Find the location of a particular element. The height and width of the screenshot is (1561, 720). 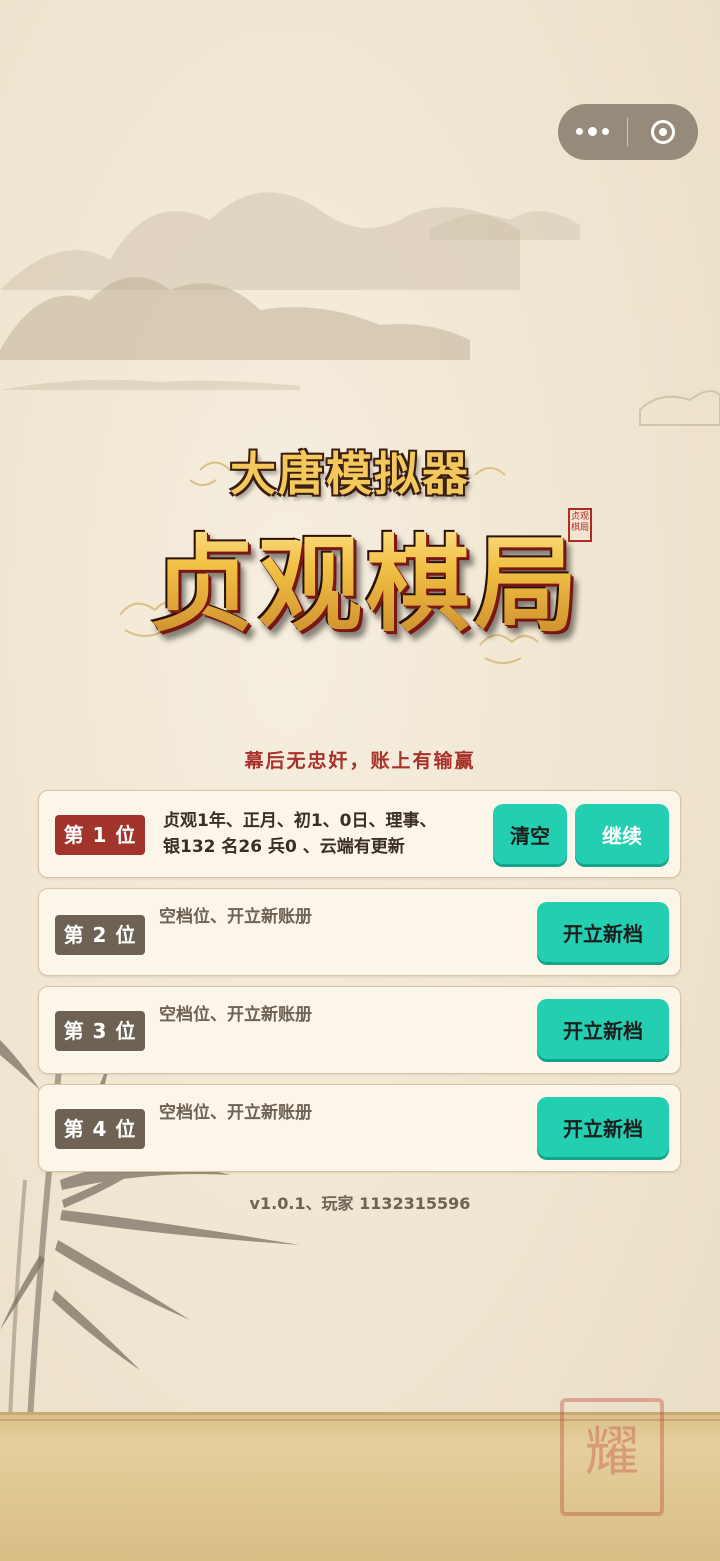

save-slot-3: 第 3 位 空档位、开立新账册 开立新档 is located at coordinates (359, 1030).